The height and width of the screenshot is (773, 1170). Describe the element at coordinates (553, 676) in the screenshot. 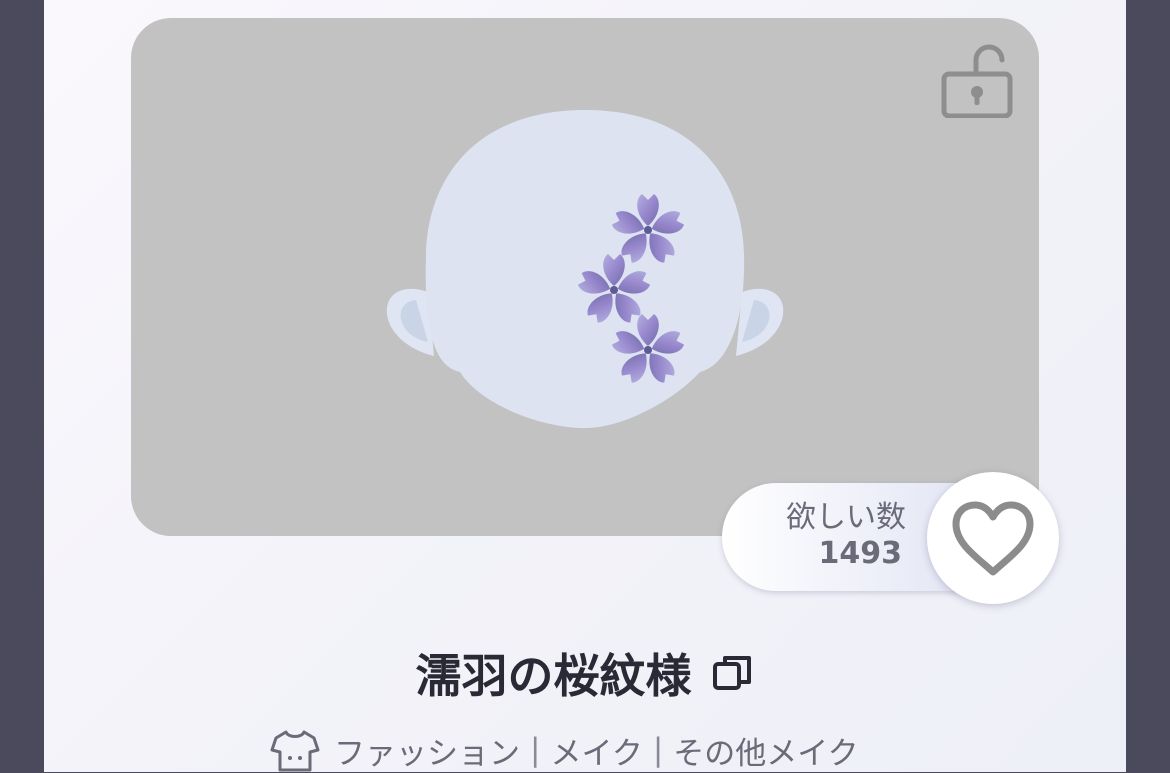

I see `item-title: 濡羽の桜紋様` at that location.